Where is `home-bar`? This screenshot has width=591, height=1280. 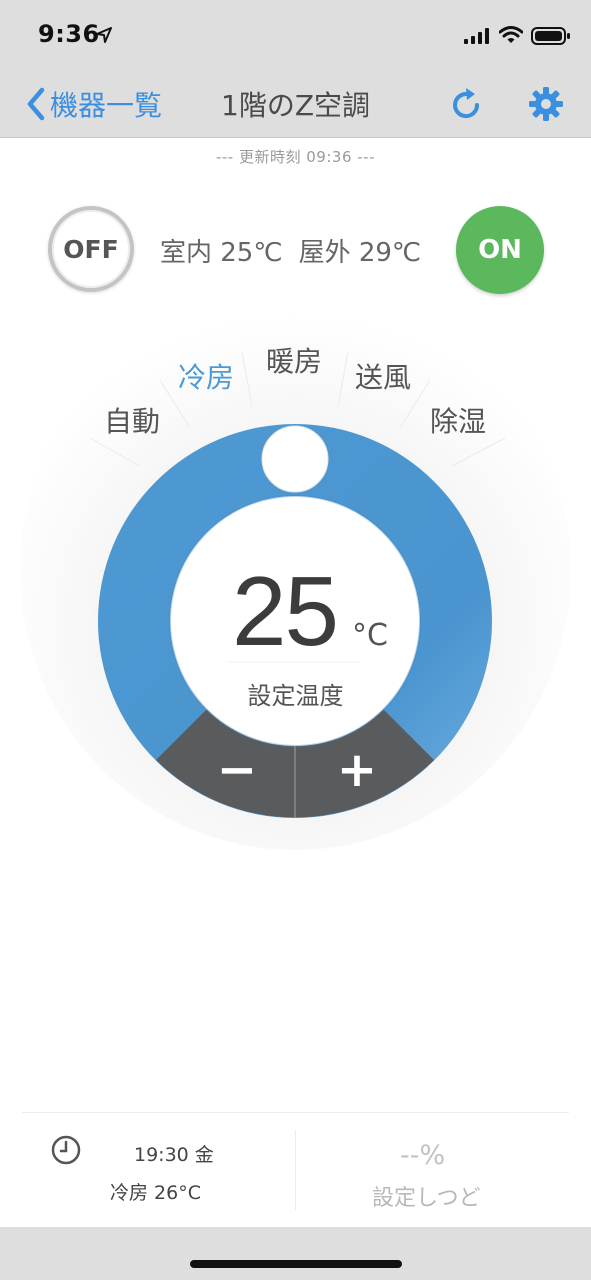
home-bar is located at coordinates (295, 1253).